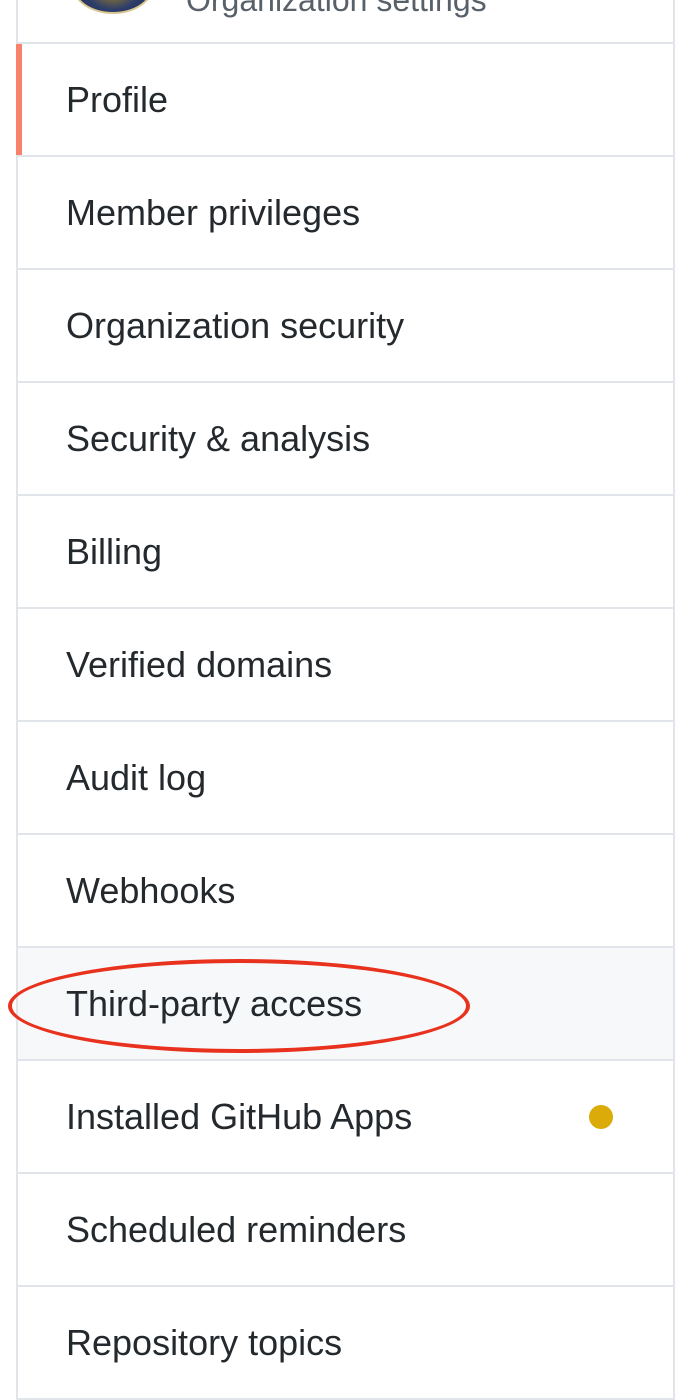  Describe the element at coordinates (336, 9) in the screenshot. I see `page-title: Organization settings` at that location.